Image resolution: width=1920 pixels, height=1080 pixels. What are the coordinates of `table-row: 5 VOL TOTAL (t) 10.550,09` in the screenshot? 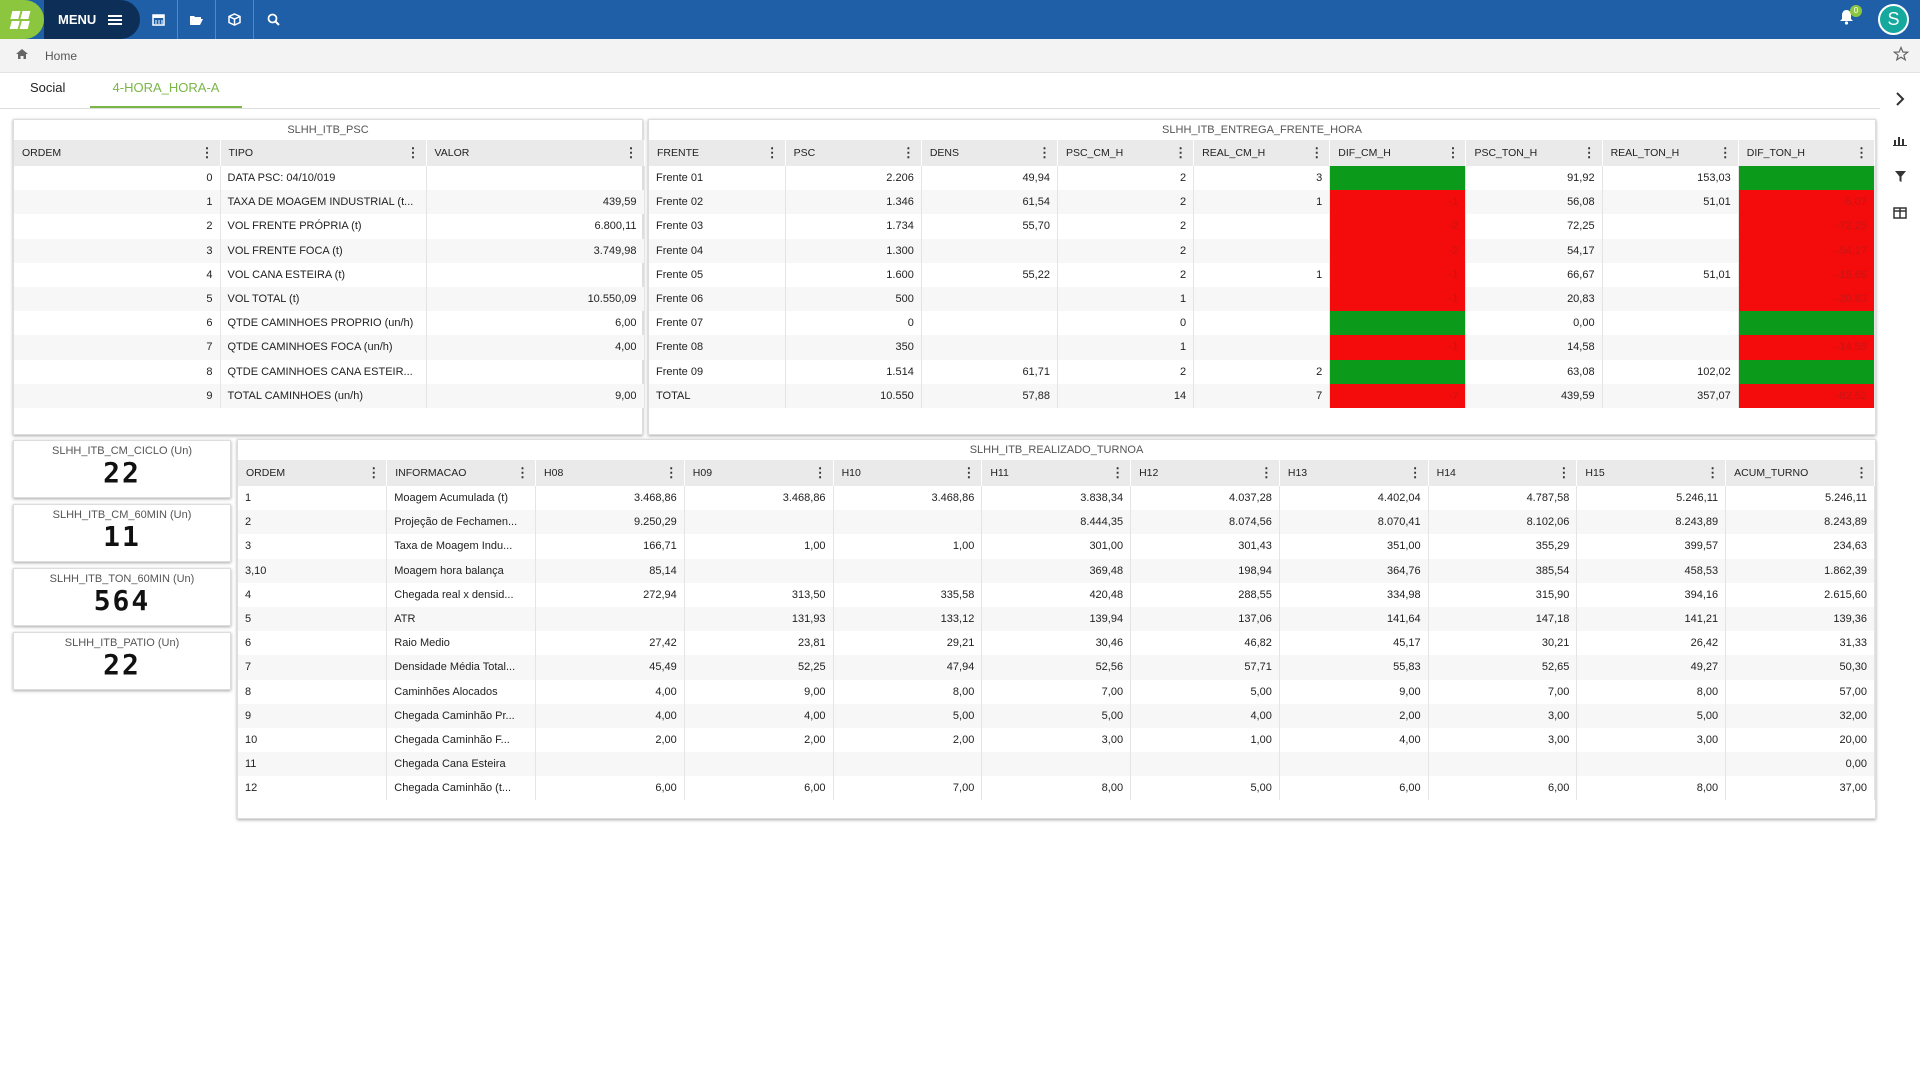 It's located at (329, 299).